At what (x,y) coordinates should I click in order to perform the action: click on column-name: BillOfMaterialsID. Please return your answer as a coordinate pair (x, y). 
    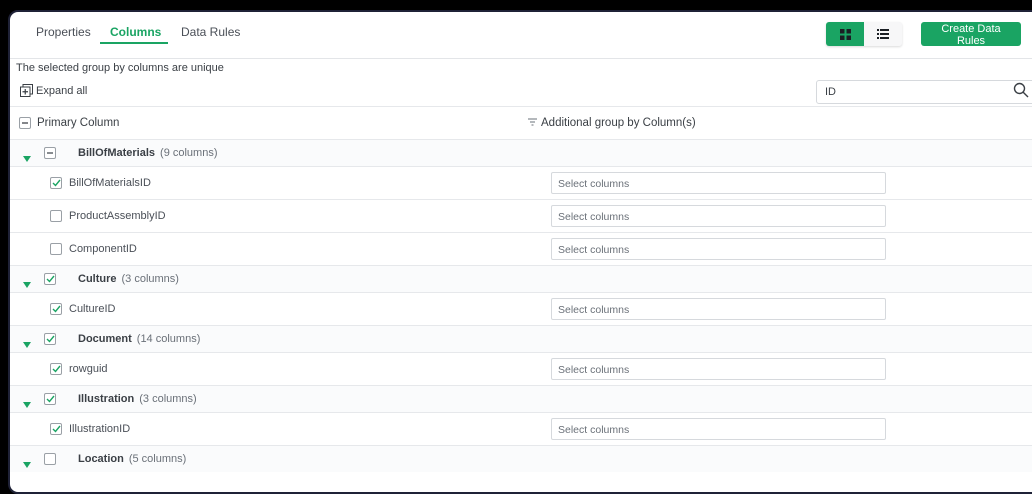
    Looking at the image, I should click on (110, 183).